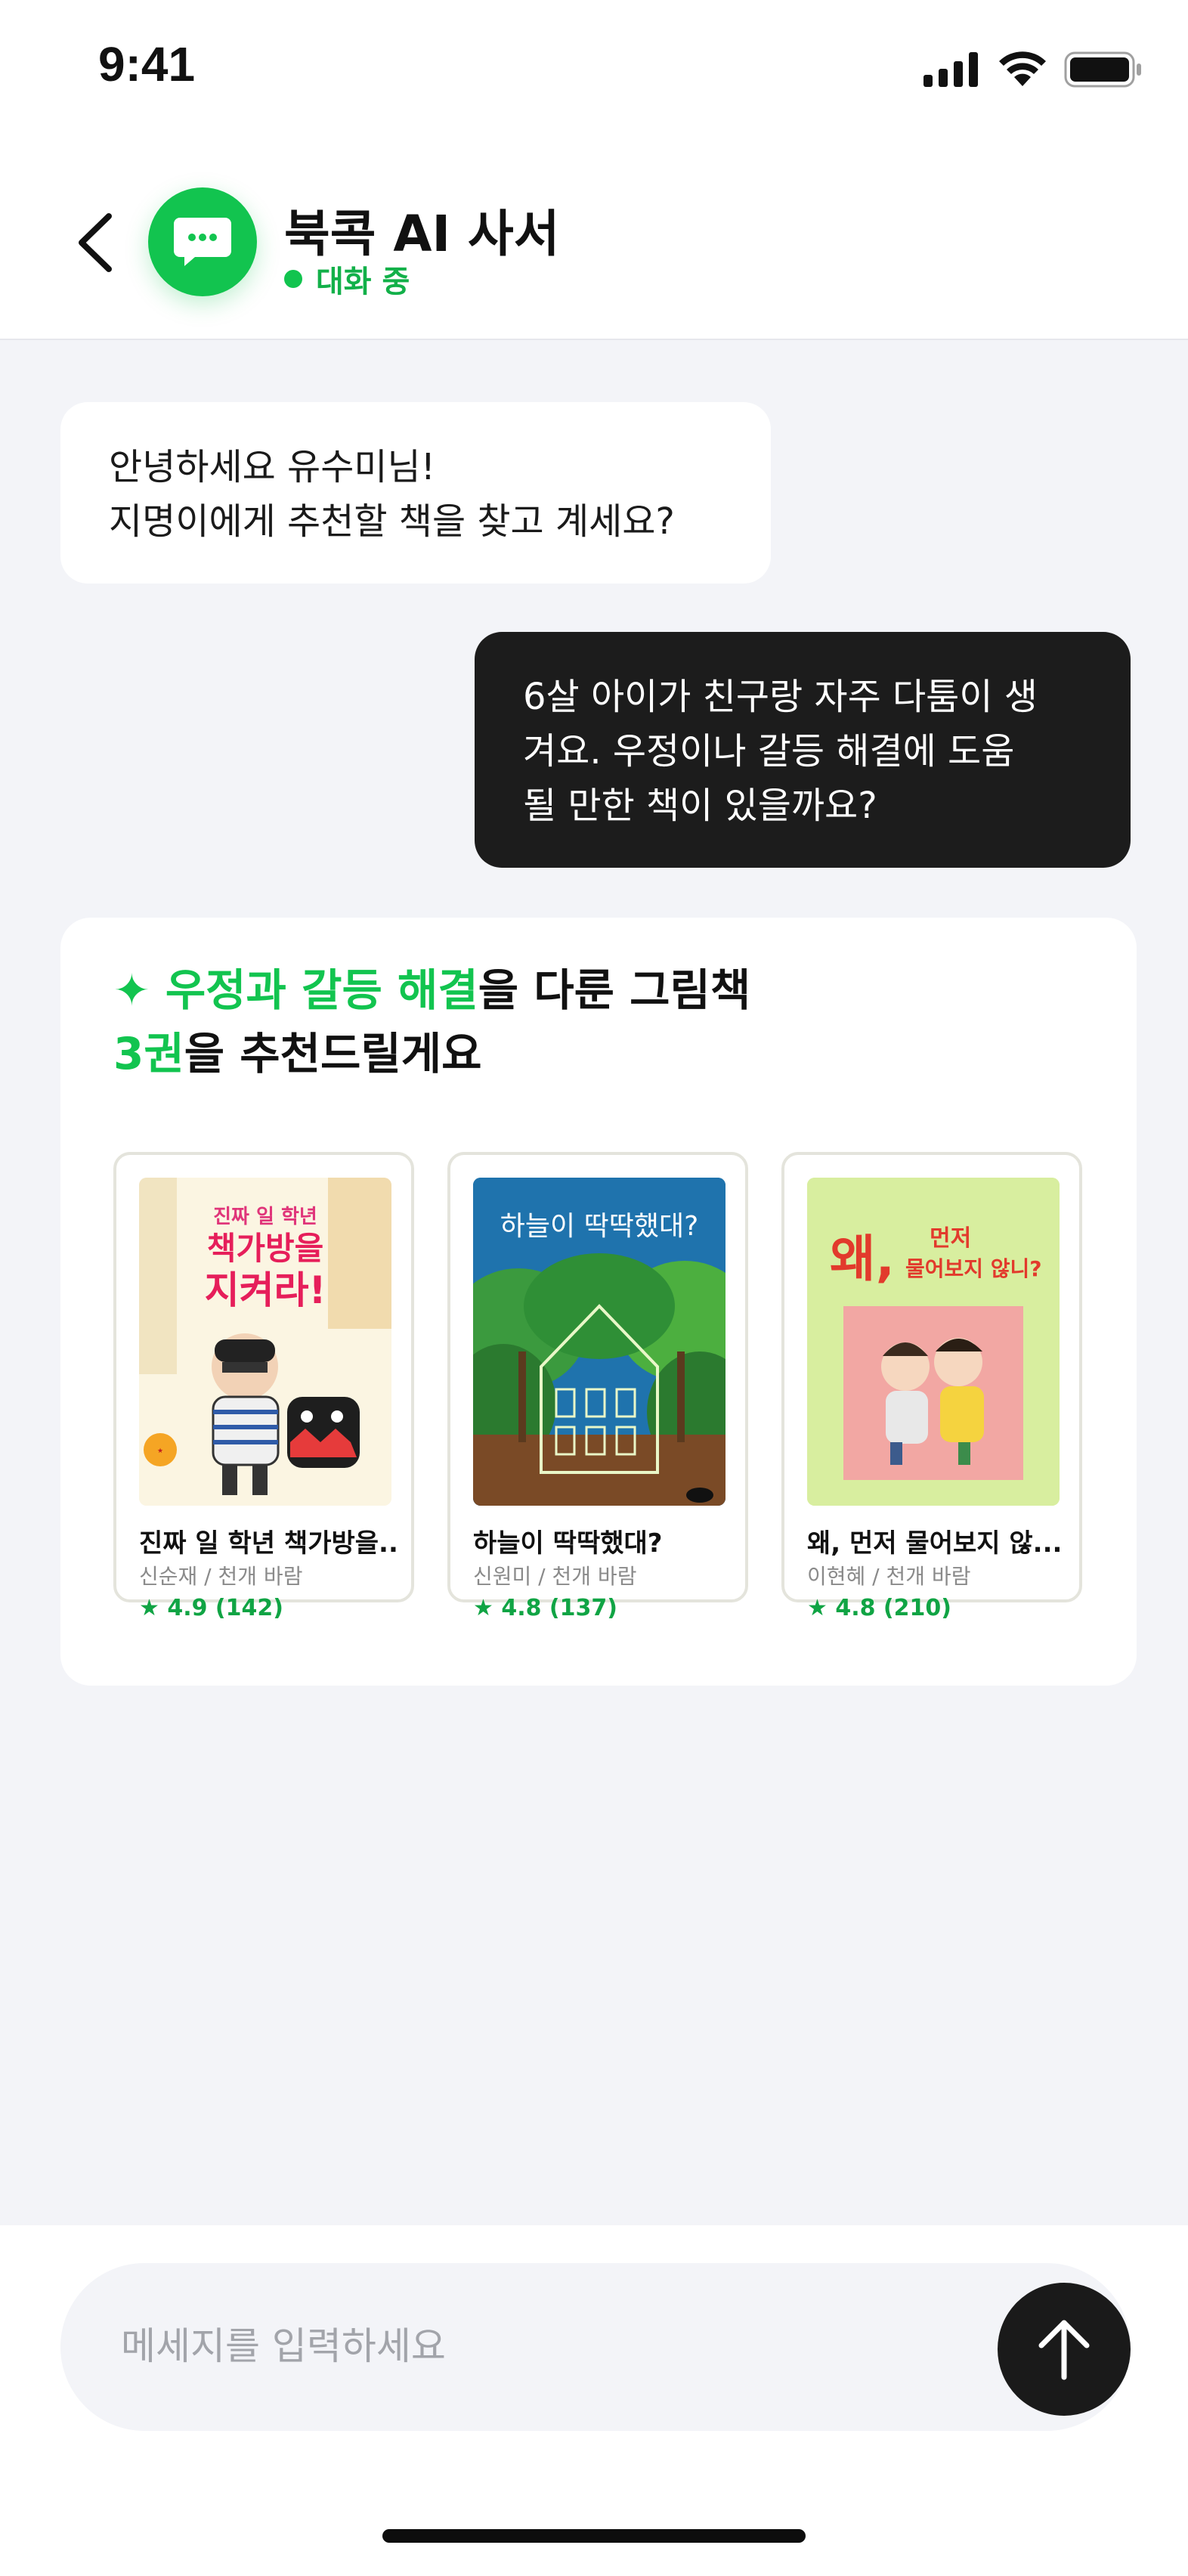  I want to click on book-rating: ★ 4.8 (210), so click(879, 1608).